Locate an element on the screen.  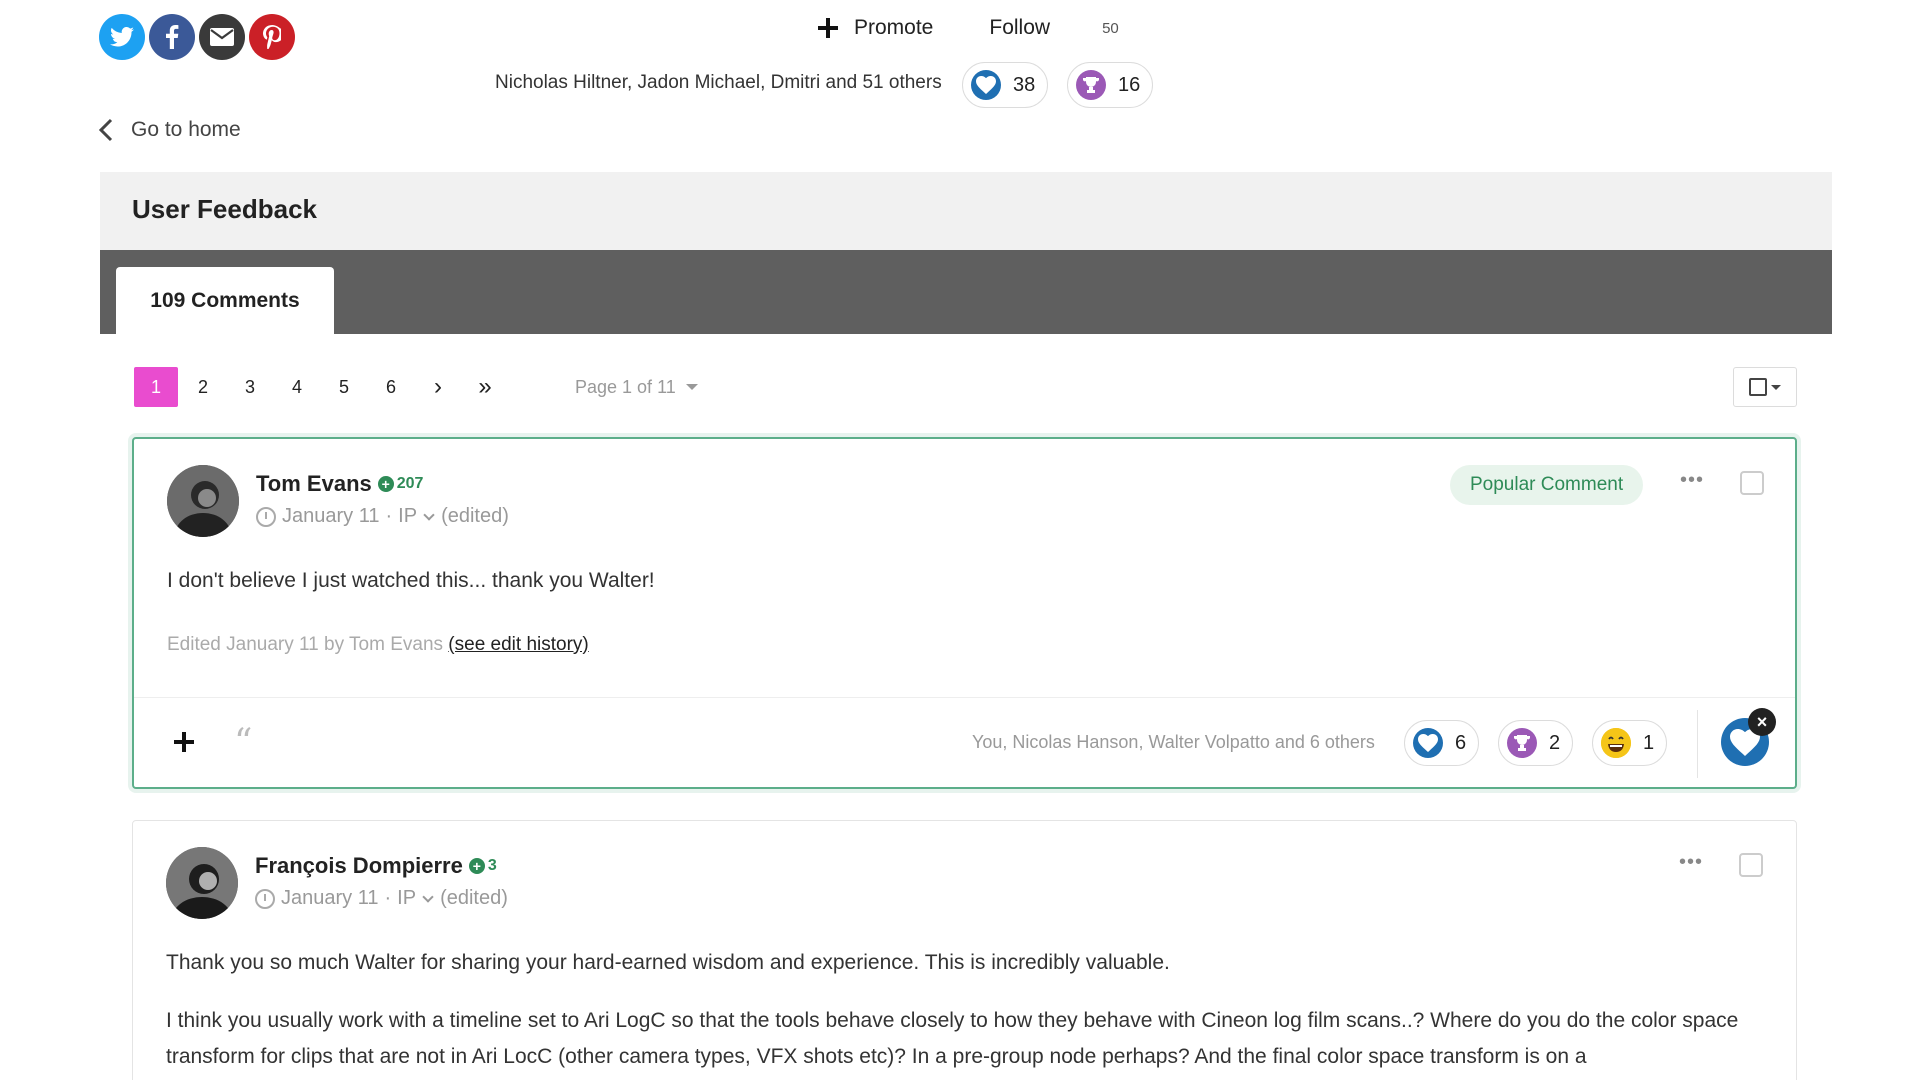
like-reaction-pill: 6 is located at coordinates (1442, 743).